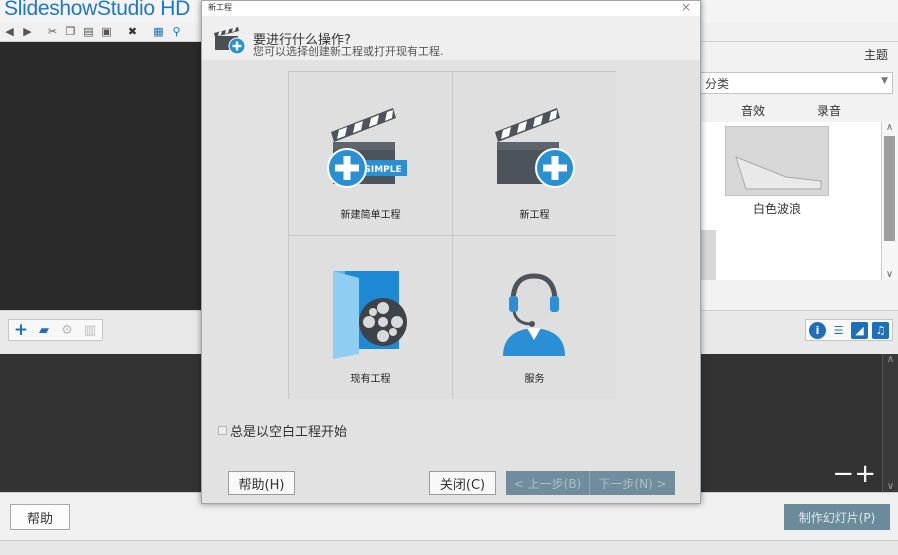  I want to click on zoom-out-icon: −, so click(843, 474).